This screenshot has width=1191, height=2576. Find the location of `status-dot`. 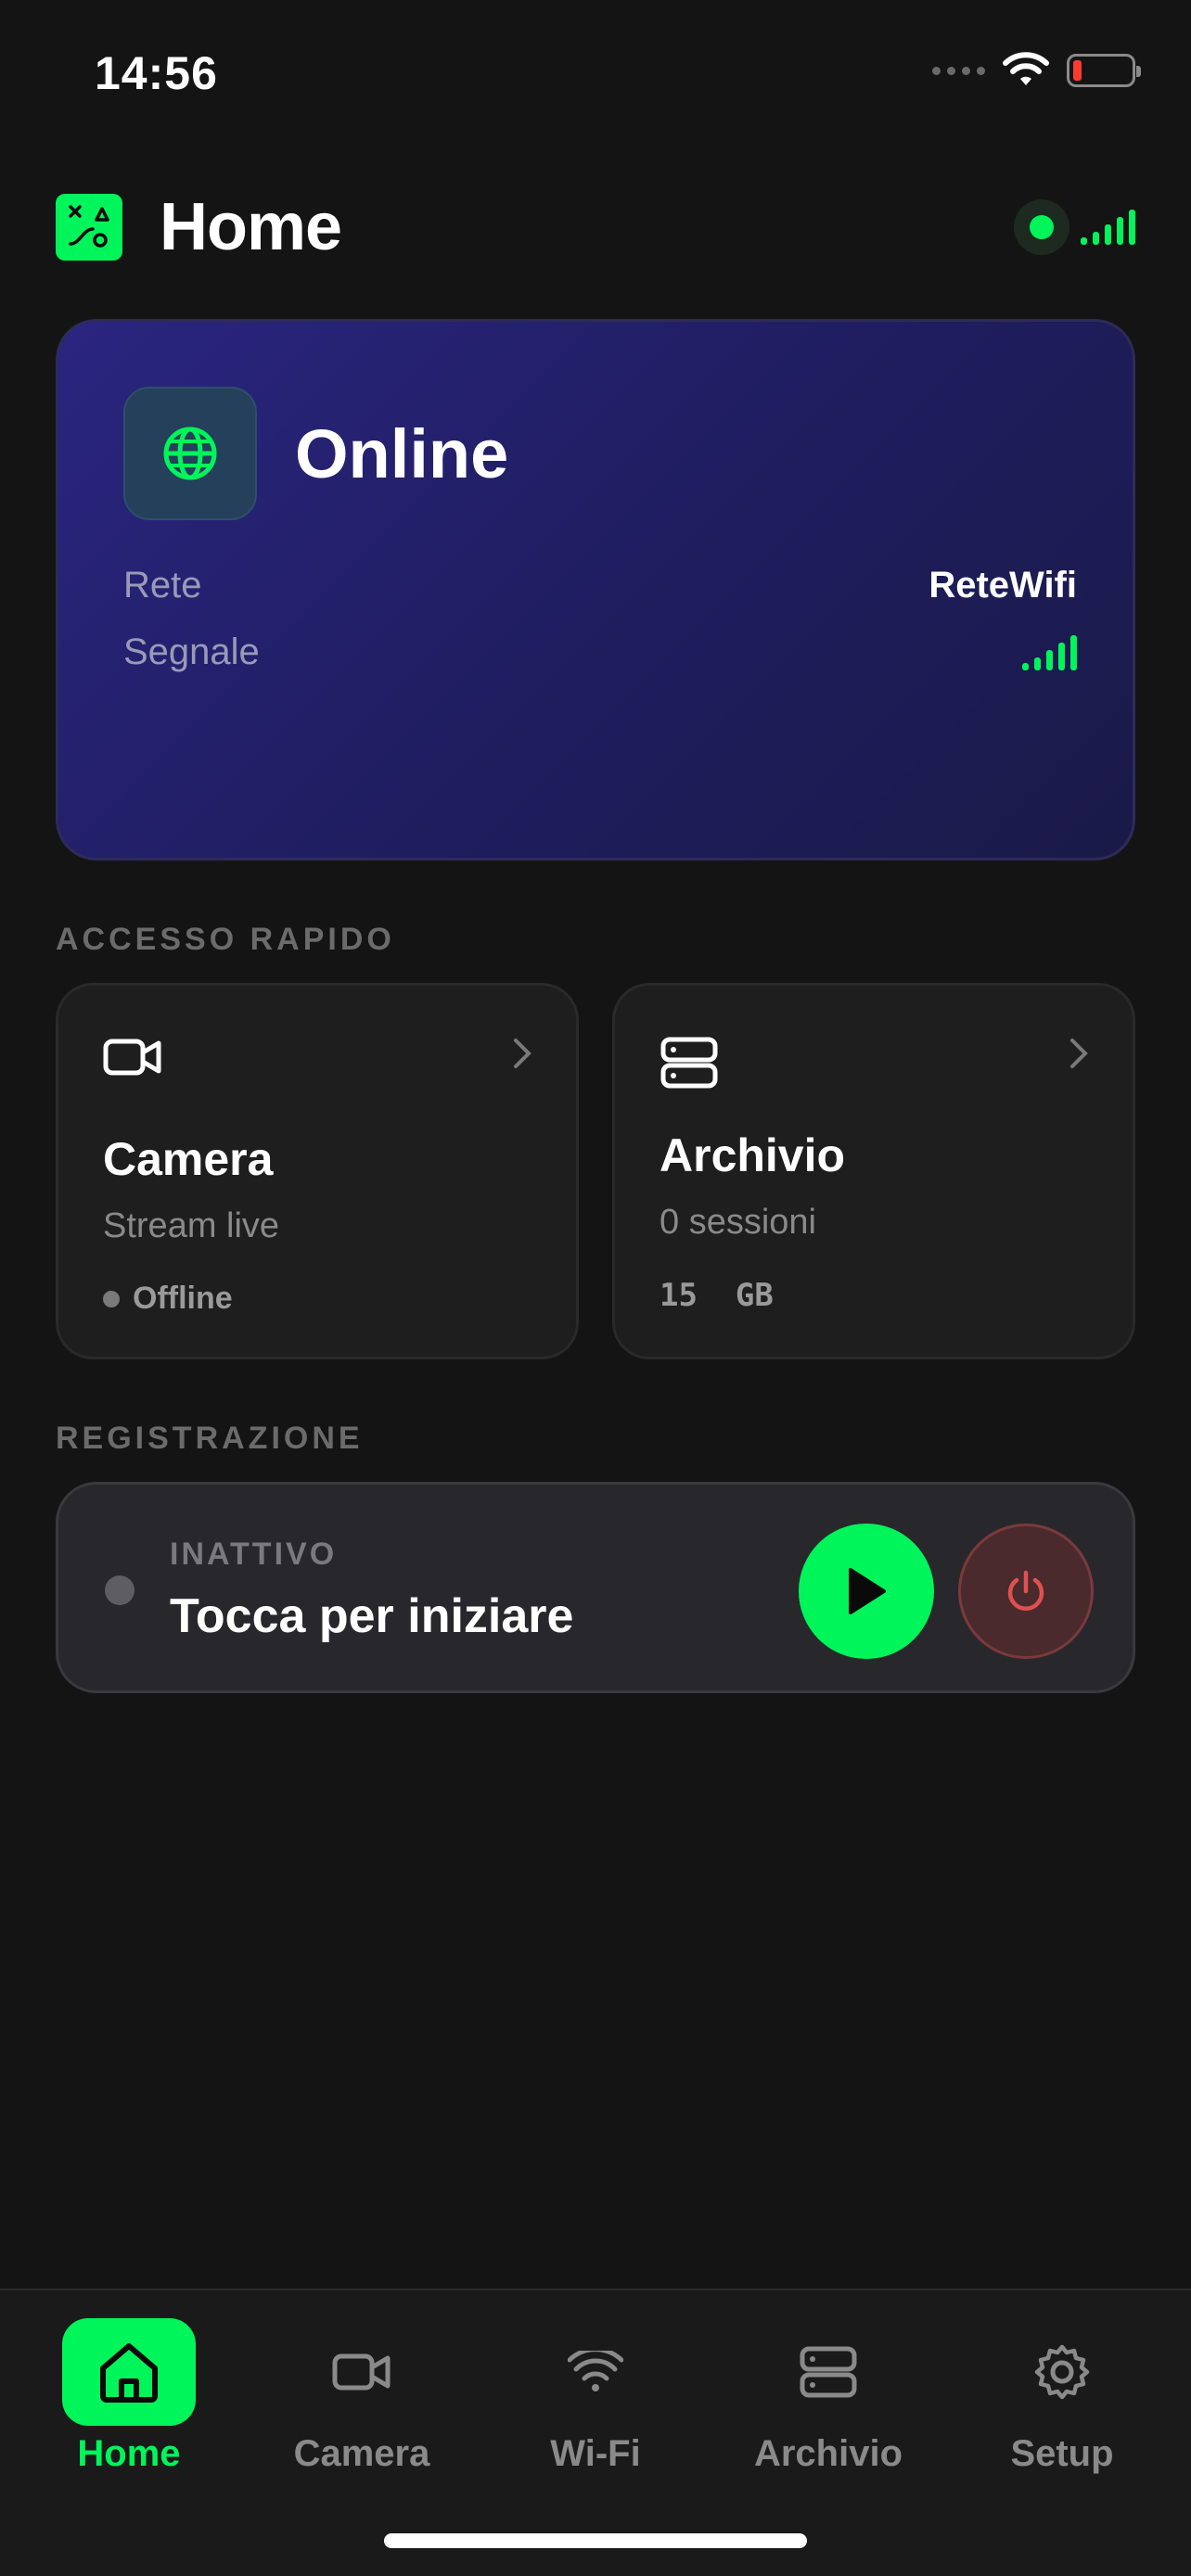

status-dot is located at coordinates (111, 1298).